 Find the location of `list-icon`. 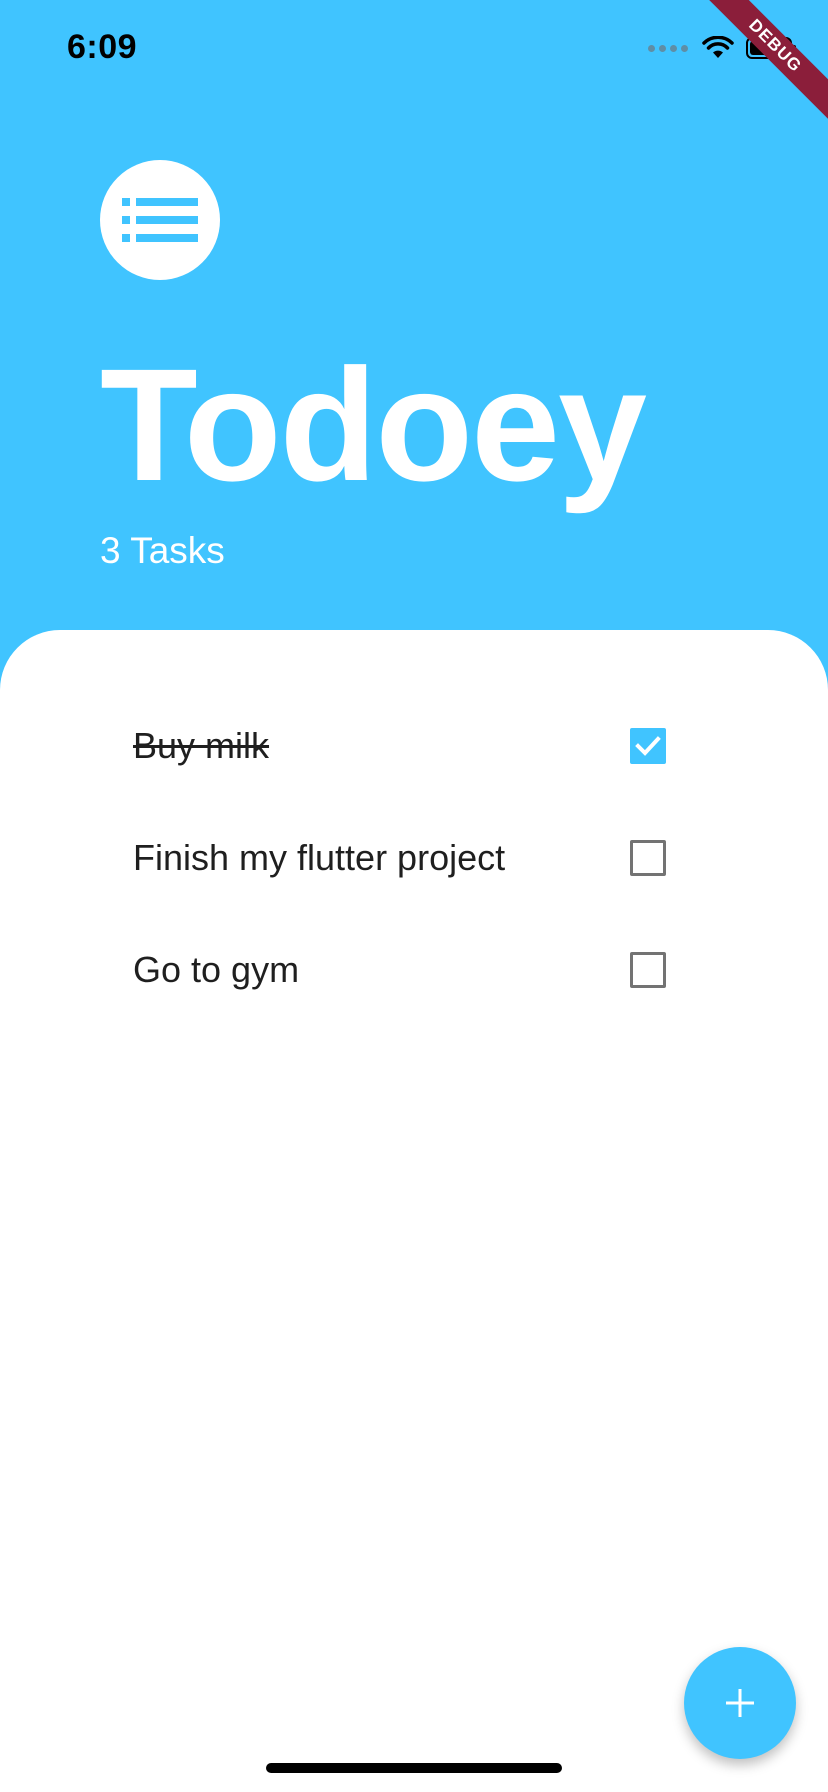

list-icon is located at coordinates (160, 220).